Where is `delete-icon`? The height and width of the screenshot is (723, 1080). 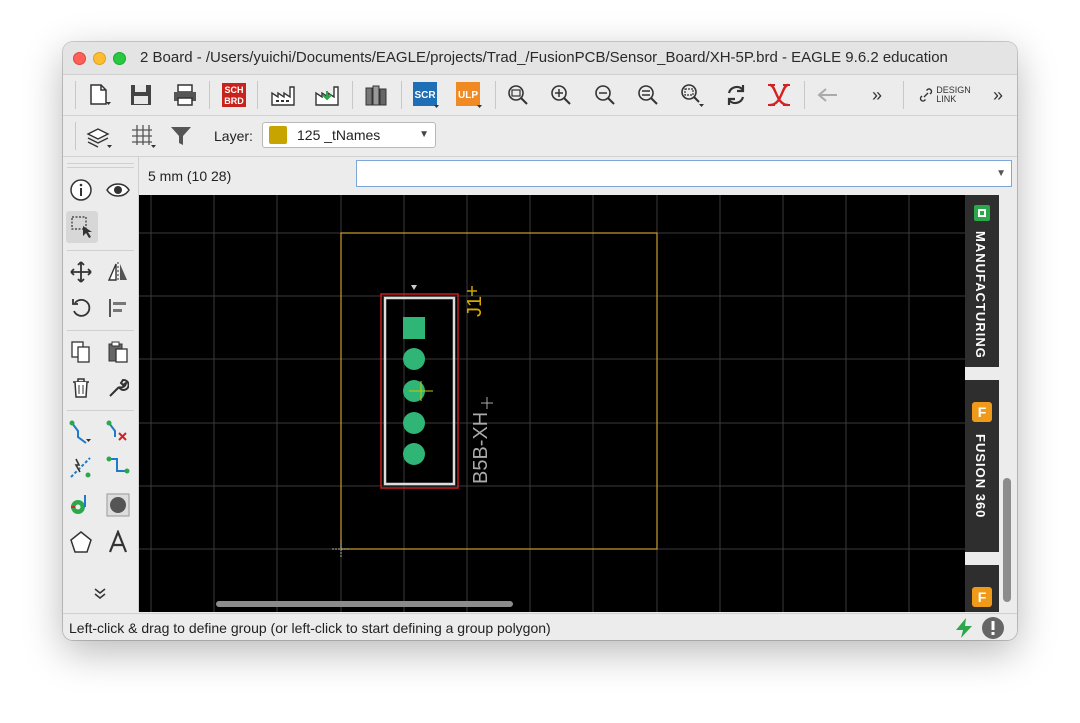
delete-icon is located at coordinates (81, 388).